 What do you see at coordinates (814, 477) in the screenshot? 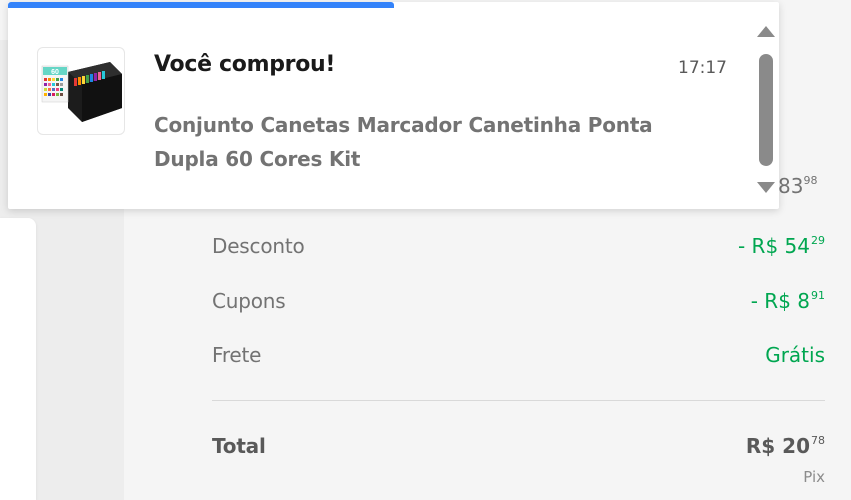
I see `payment-method-label: Pix` at bounding box center [814, 477].